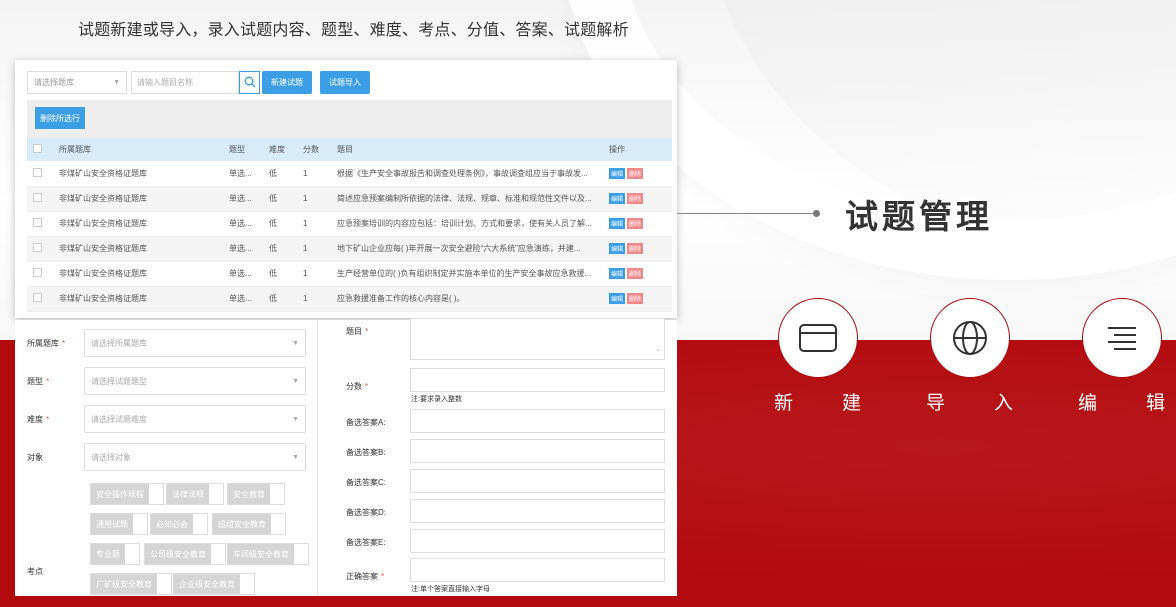  I want to click on question-field-label: 题目 *, so click(357, 331).